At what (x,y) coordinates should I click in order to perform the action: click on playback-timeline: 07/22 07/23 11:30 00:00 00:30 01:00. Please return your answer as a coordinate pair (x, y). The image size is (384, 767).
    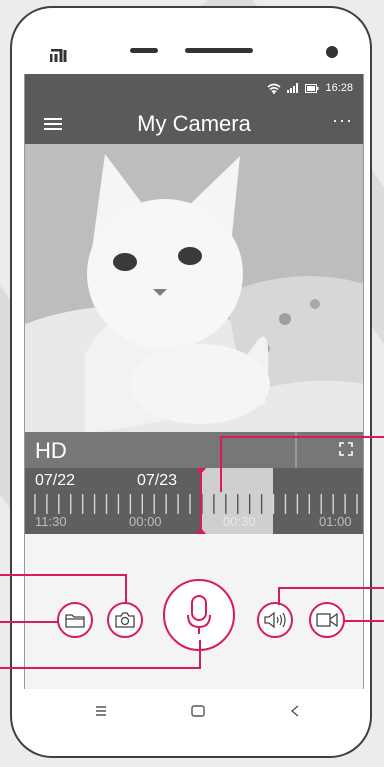
    Looking at the image, I should click on (194, 501).